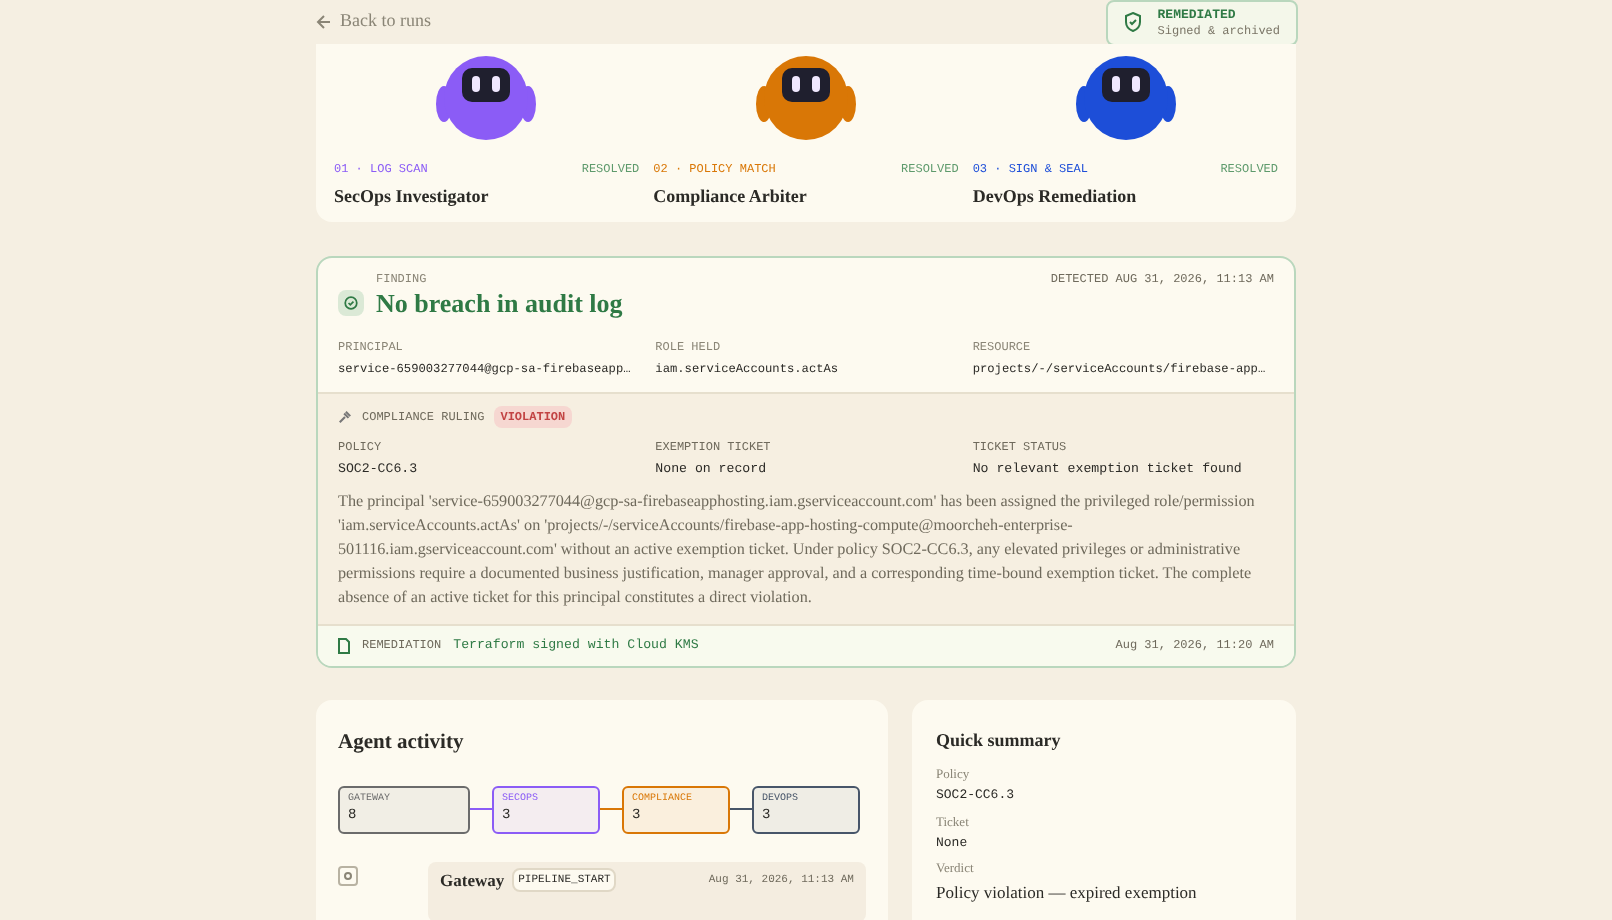 This screenshot has height=920, width=1612. I want to click on agent-name: DevOps Remediation, so click(1055, 197).